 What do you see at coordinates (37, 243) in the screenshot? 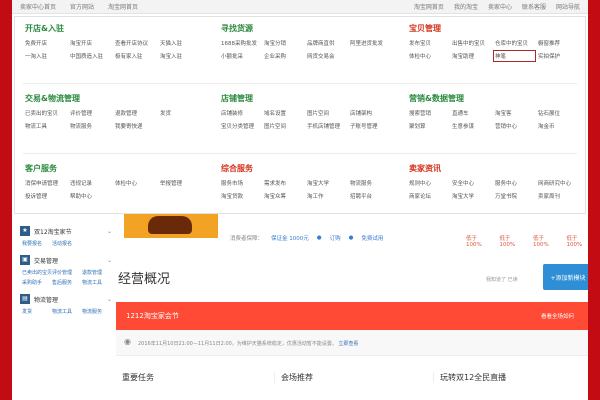
I see `sidebar-link: 我要报名` at bounding box center [37, 243].